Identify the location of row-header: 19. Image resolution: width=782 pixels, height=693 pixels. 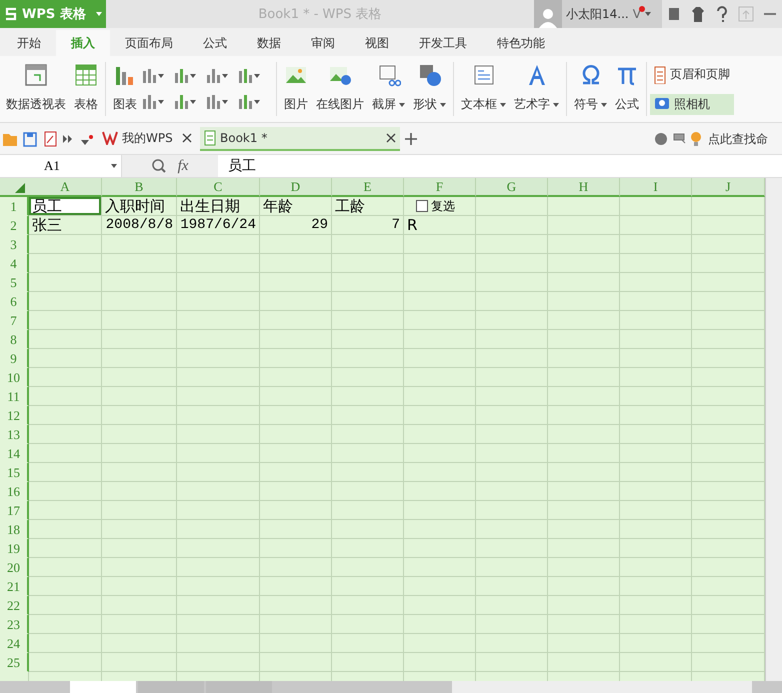
(14, 548).